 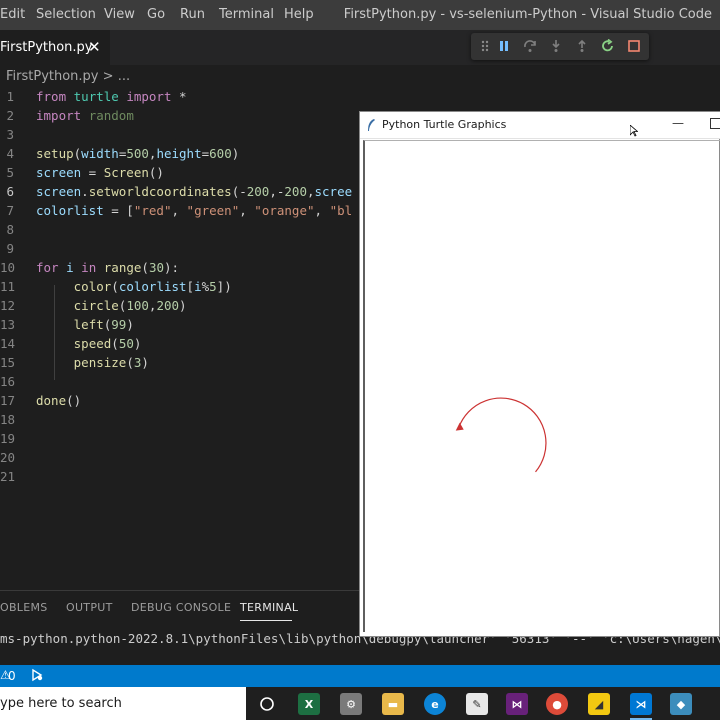 What do you see at coordinates (504, 46) in the screenshot?
I see `pause-icon` at bounding box center [504, 46].